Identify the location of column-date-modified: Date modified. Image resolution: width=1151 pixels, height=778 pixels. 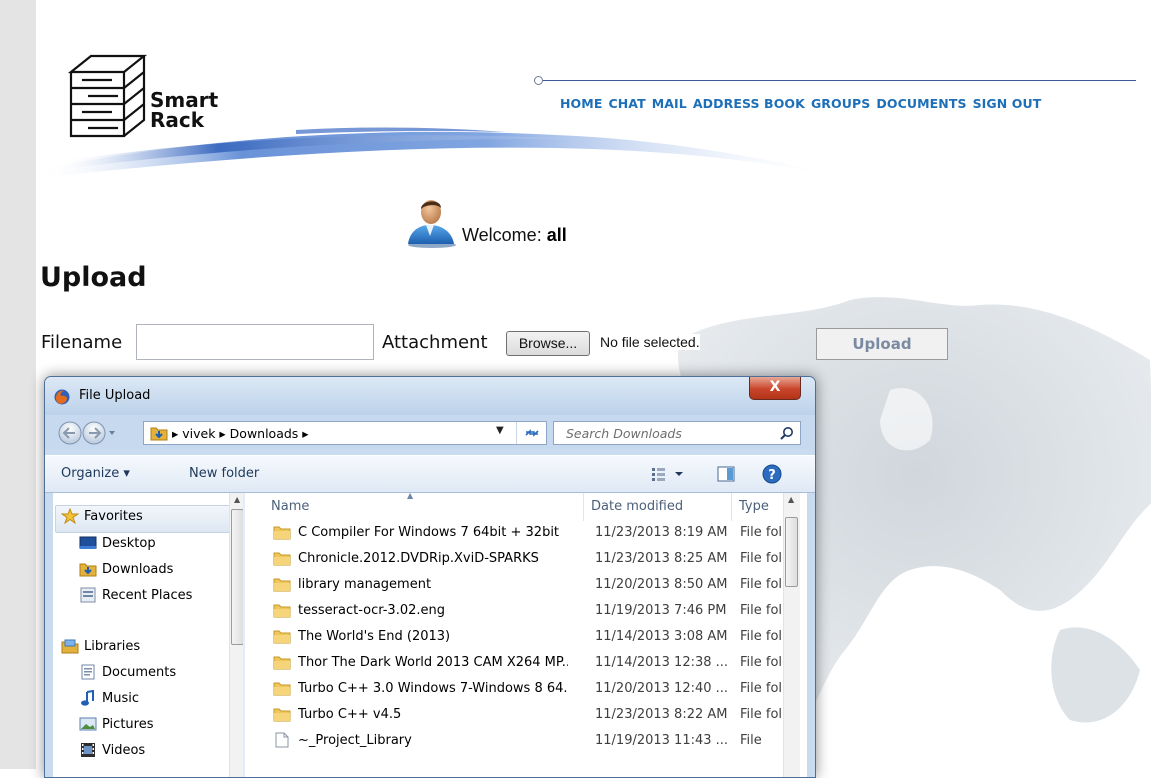
(637, 506).